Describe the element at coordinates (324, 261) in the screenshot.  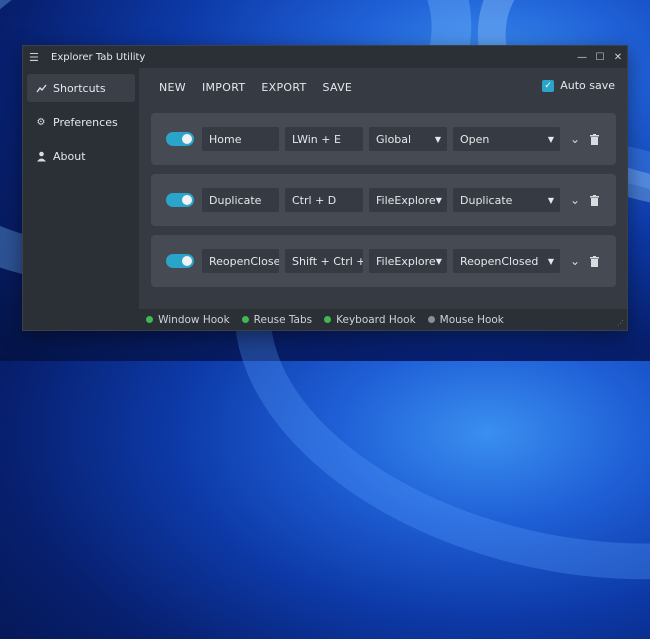
I see `hotkey-input: Shift + Ctrl +` at that location.